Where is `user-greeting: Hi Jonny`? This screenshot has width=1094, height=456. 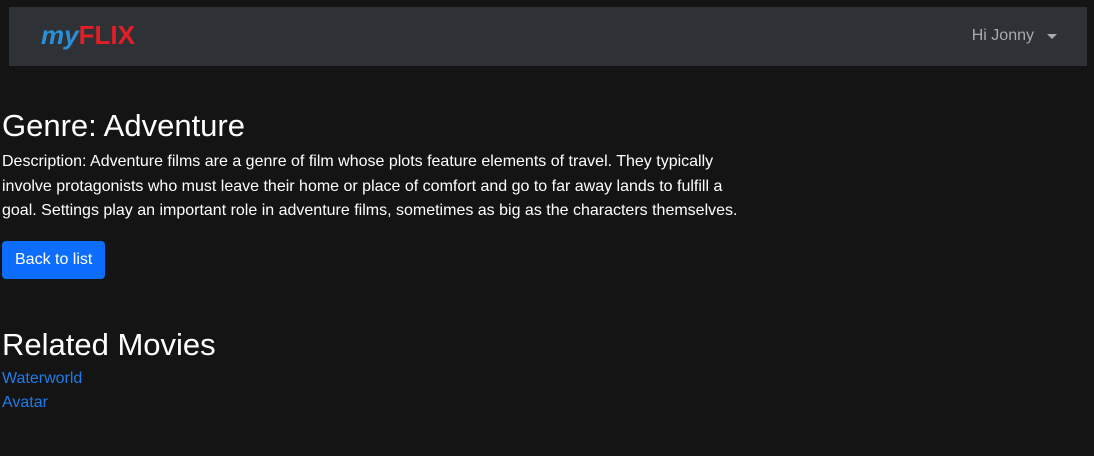
user-greeting: Hi Jonny is located at coordinates (1002, 35).